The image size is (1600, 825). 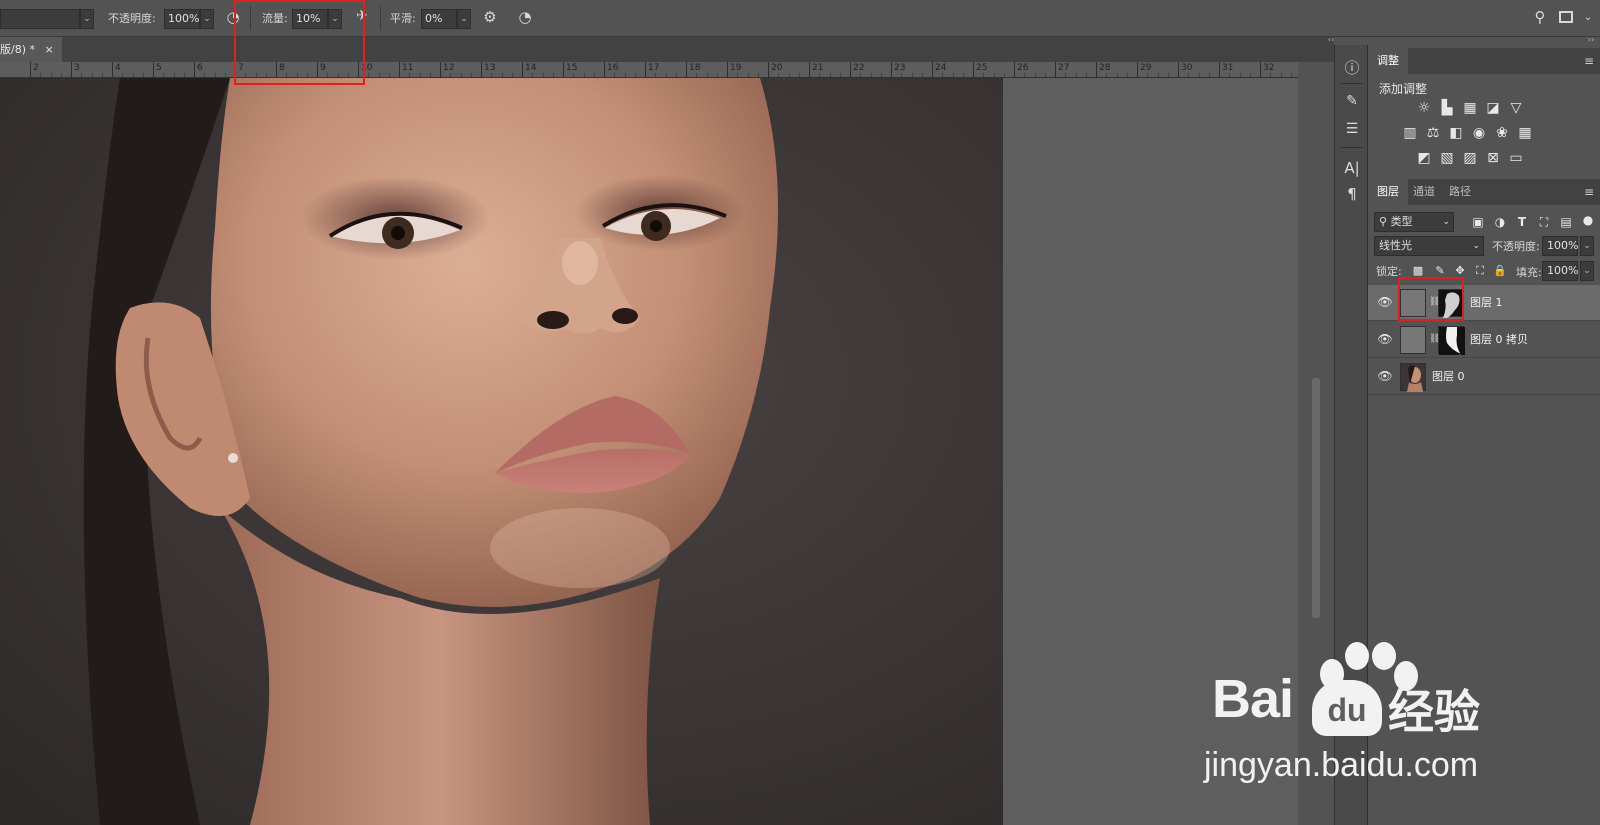 What do you see at coordinates (40, 19) in the screenshot?
I see `tool-preset-select` at bounding box center [40, 19].